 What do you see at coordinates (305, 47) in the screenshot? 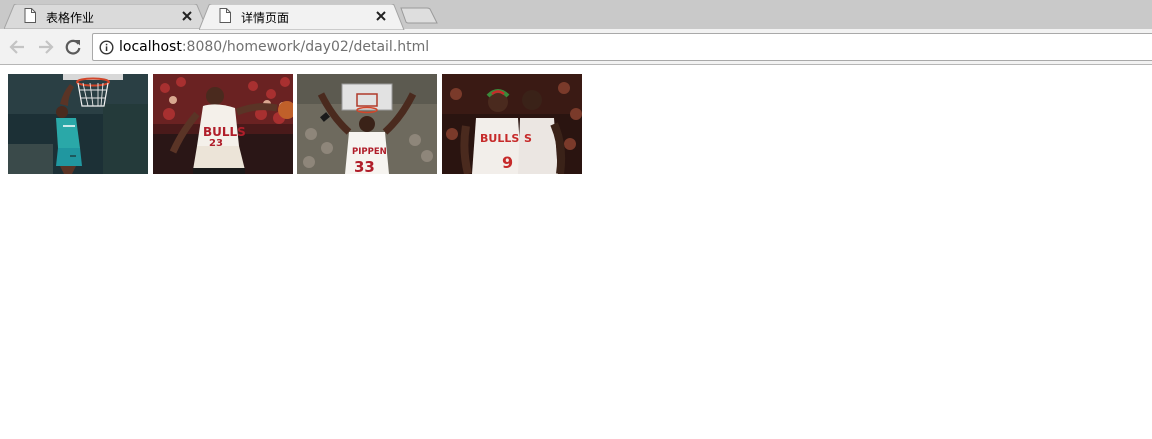
I see `url-path: :8080/homework/day02/detail.html` at bounding box center [305, 47].